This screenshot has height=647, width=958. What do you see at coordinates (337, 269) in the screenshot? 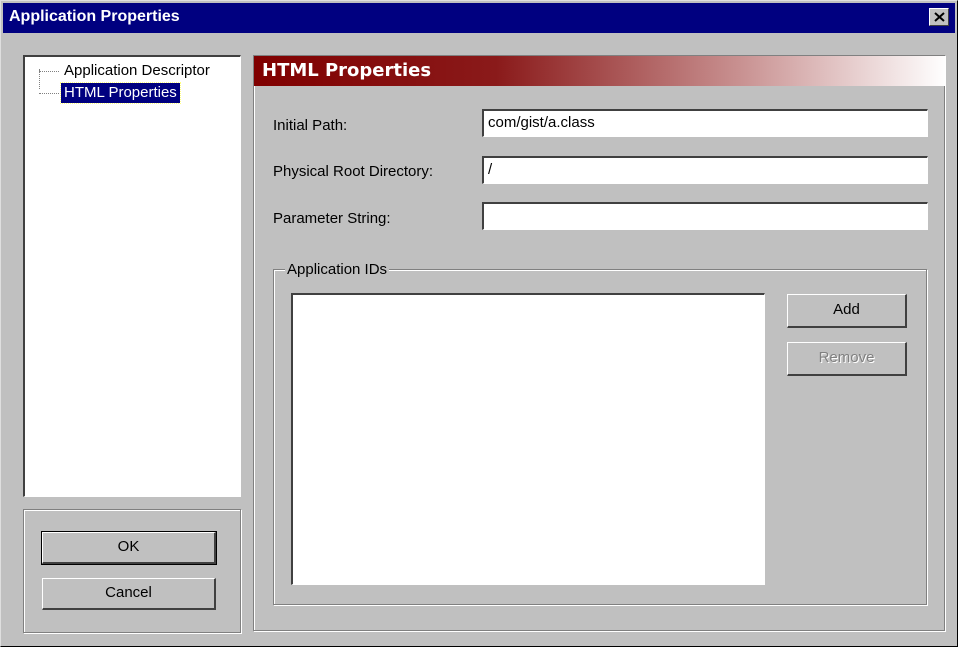
I see `application-ids-title: Application IDs` at bounding box center [337, 269].